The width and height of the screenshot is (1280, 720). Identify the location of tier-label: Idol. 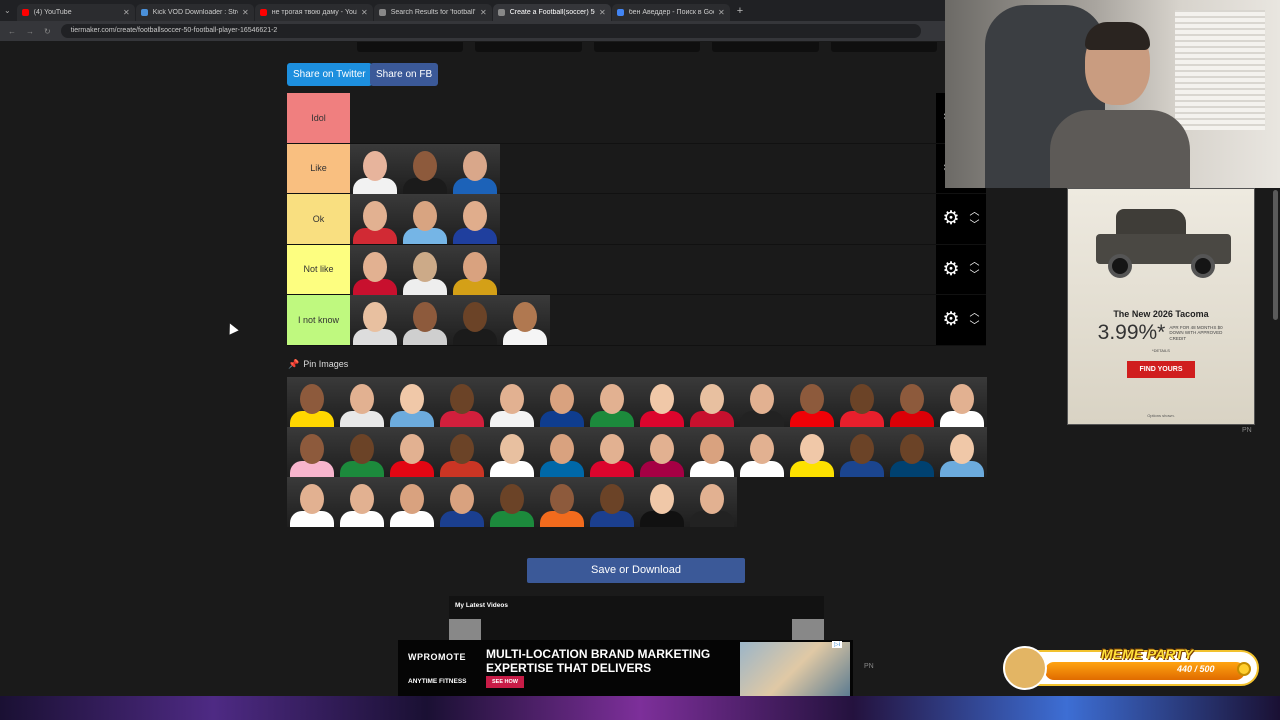
(318, 118).